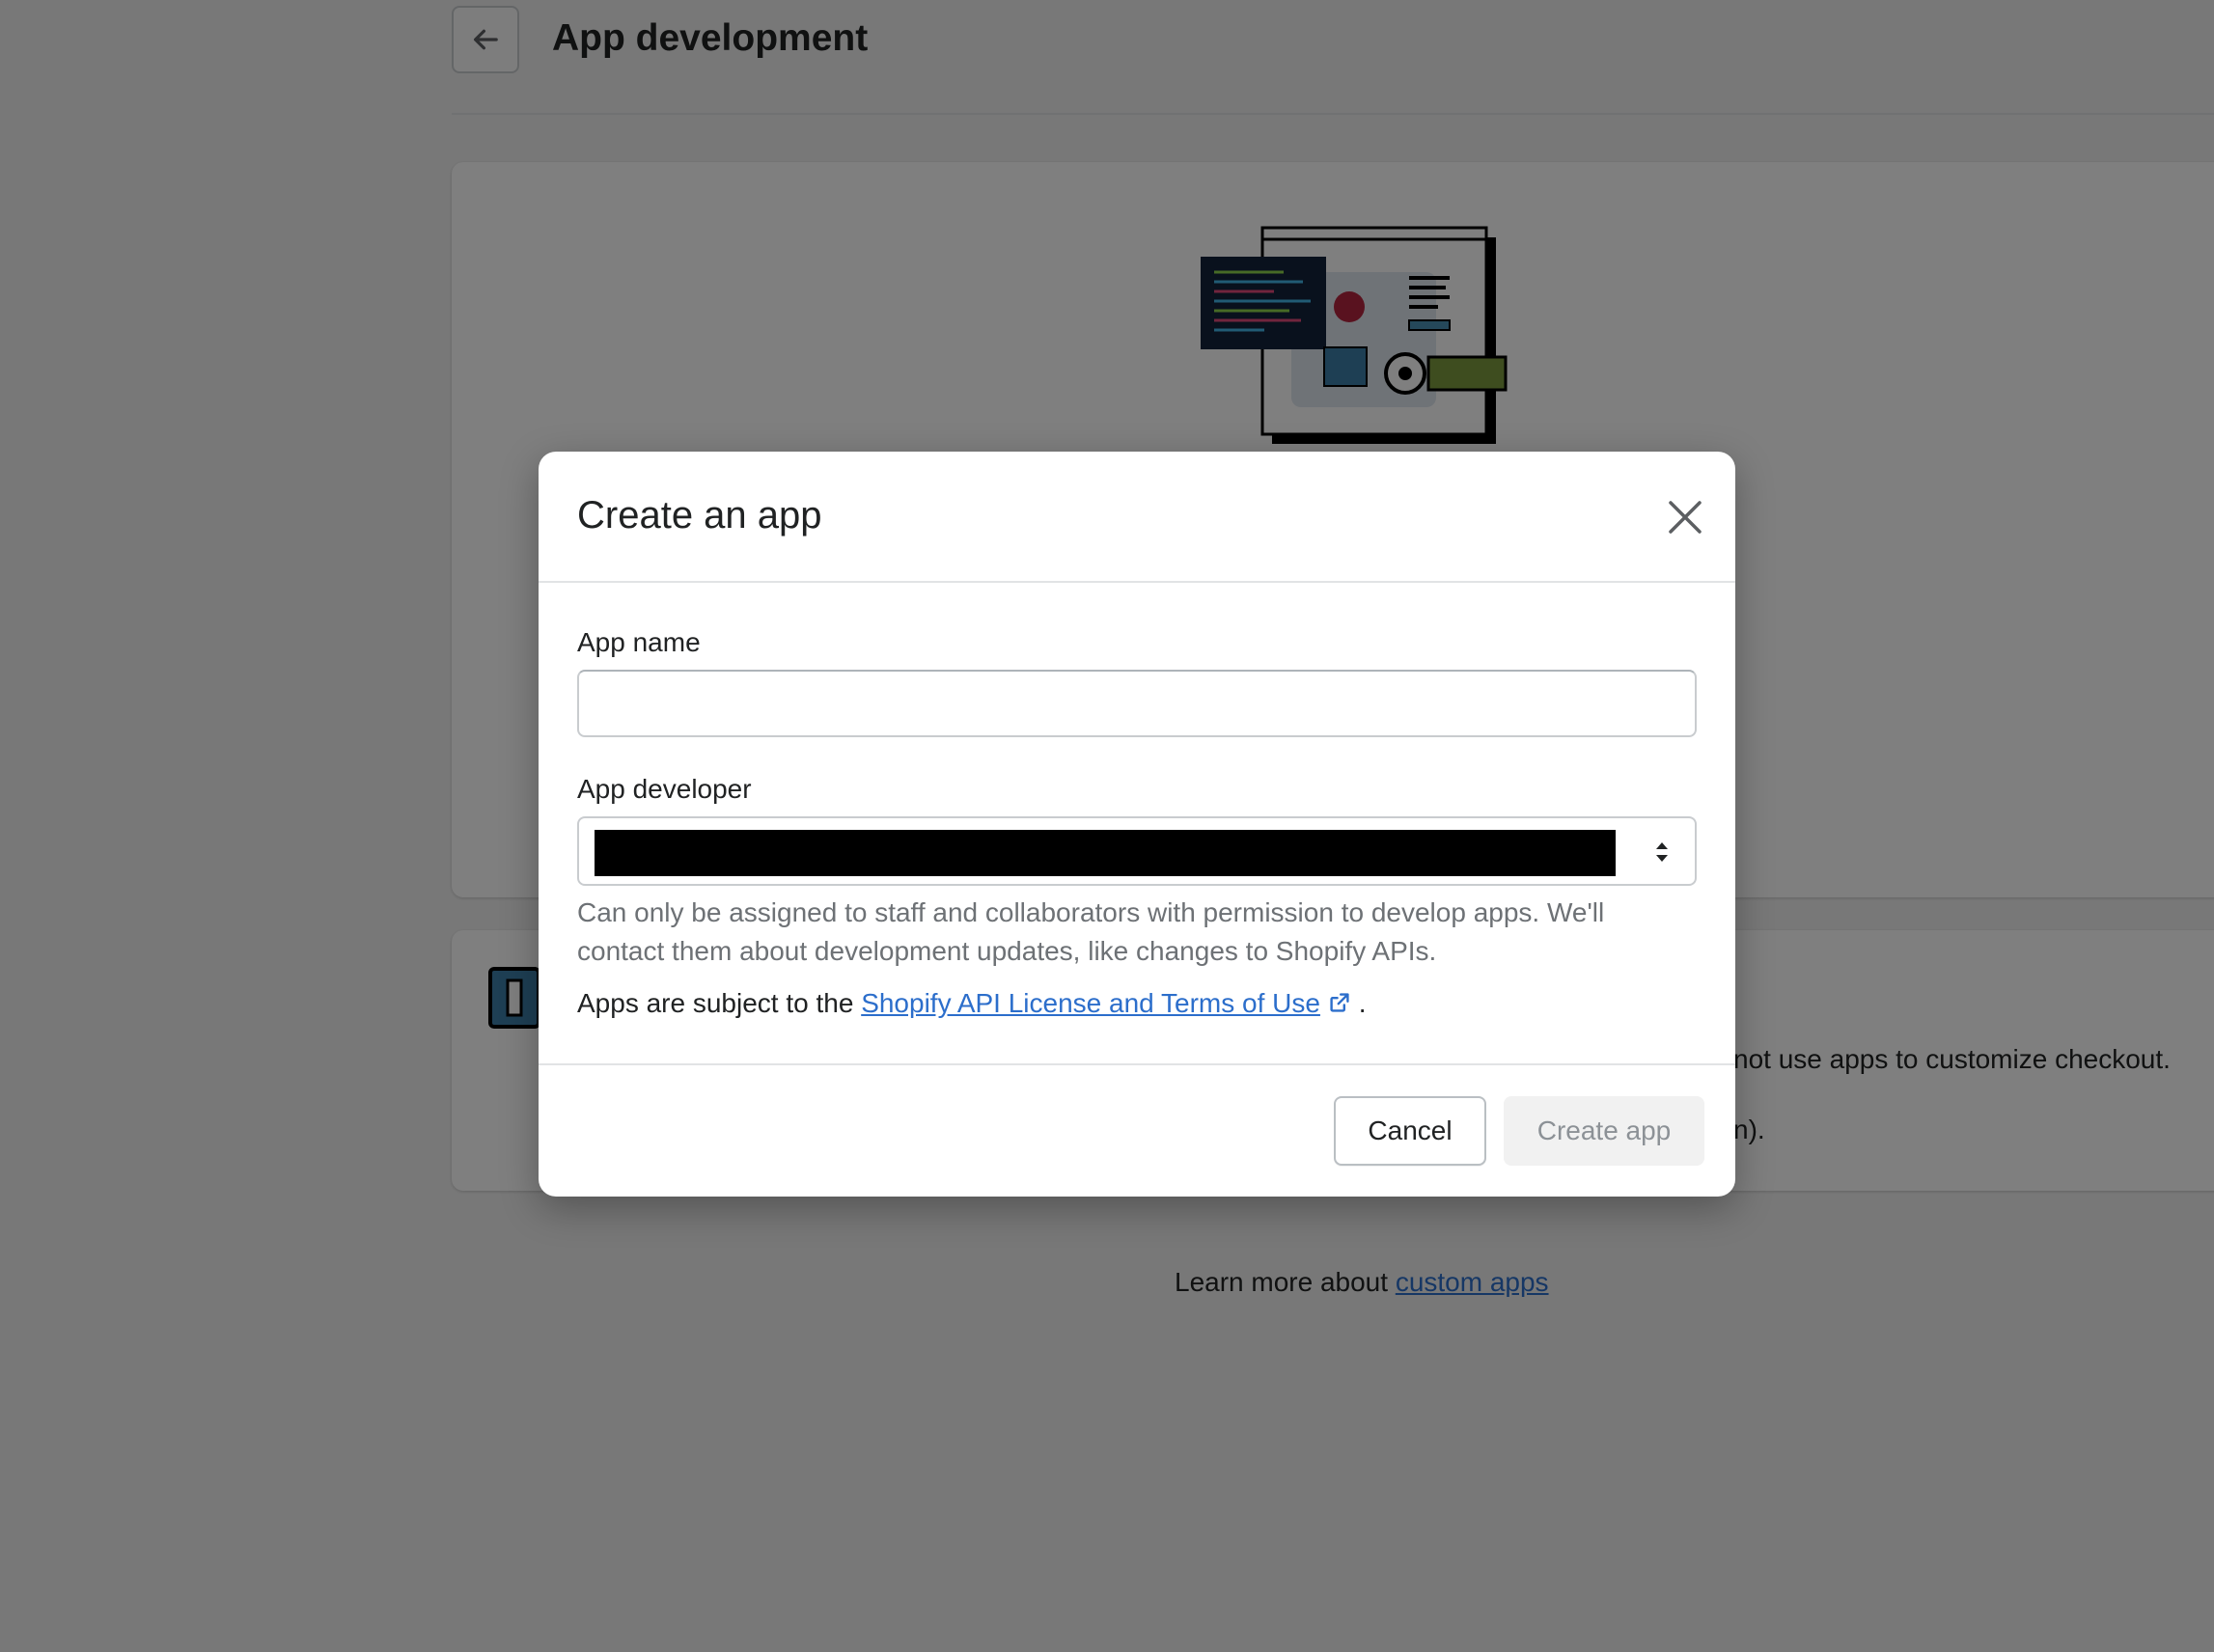 The height and width of the screenshot is (1652, 2214). I want to click on cancel-button: Cancel, so click(1410, 1131).